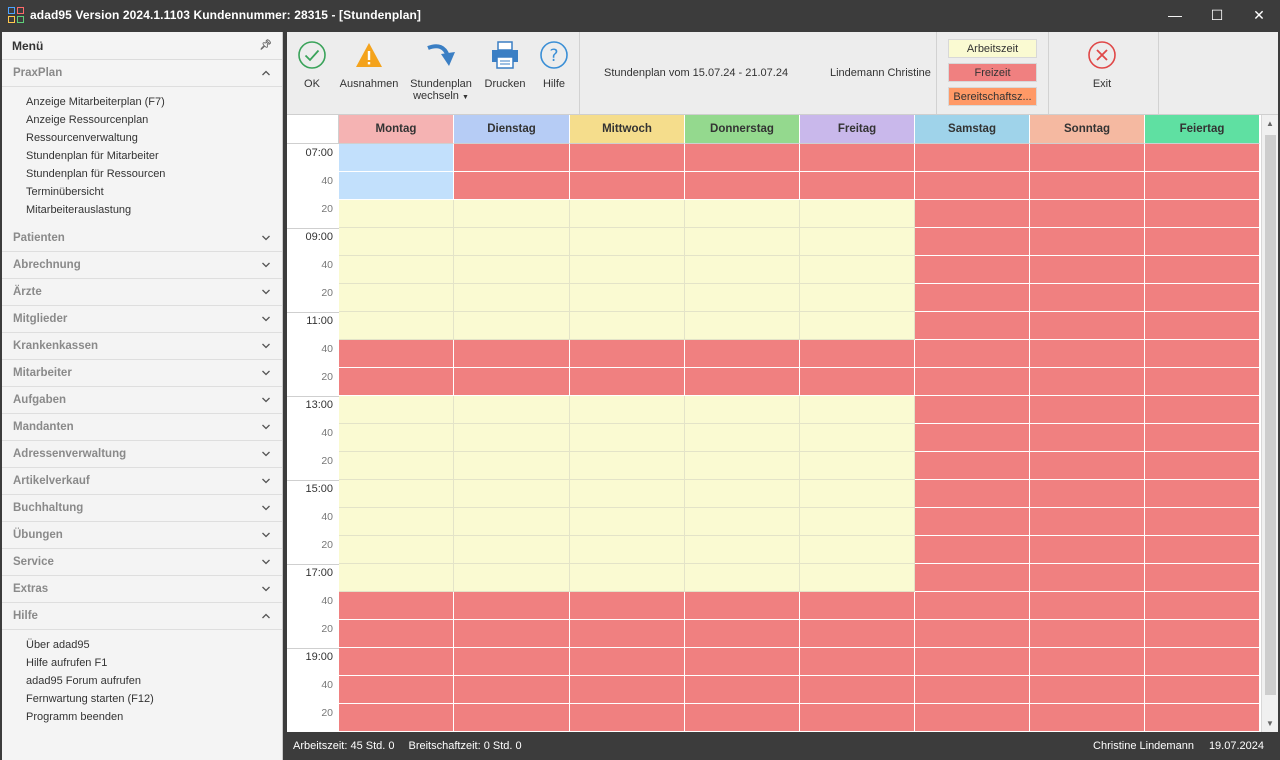  I want to click on menu-section-krankenkassen: Krankenkassen, so click(142, 346).